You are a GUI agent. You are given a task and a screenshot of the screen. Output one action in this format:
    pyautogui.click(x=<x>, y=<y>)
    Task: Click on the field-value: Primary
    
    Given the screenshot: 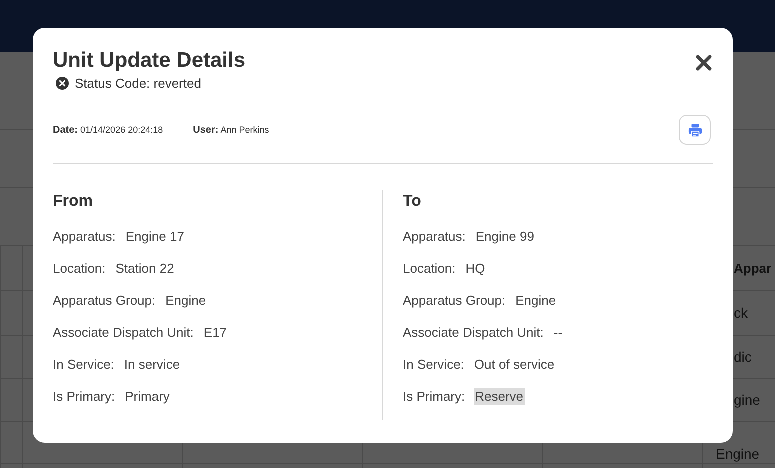 What is the action you would take?
    pyautogui.click(x=147, y=396)
    